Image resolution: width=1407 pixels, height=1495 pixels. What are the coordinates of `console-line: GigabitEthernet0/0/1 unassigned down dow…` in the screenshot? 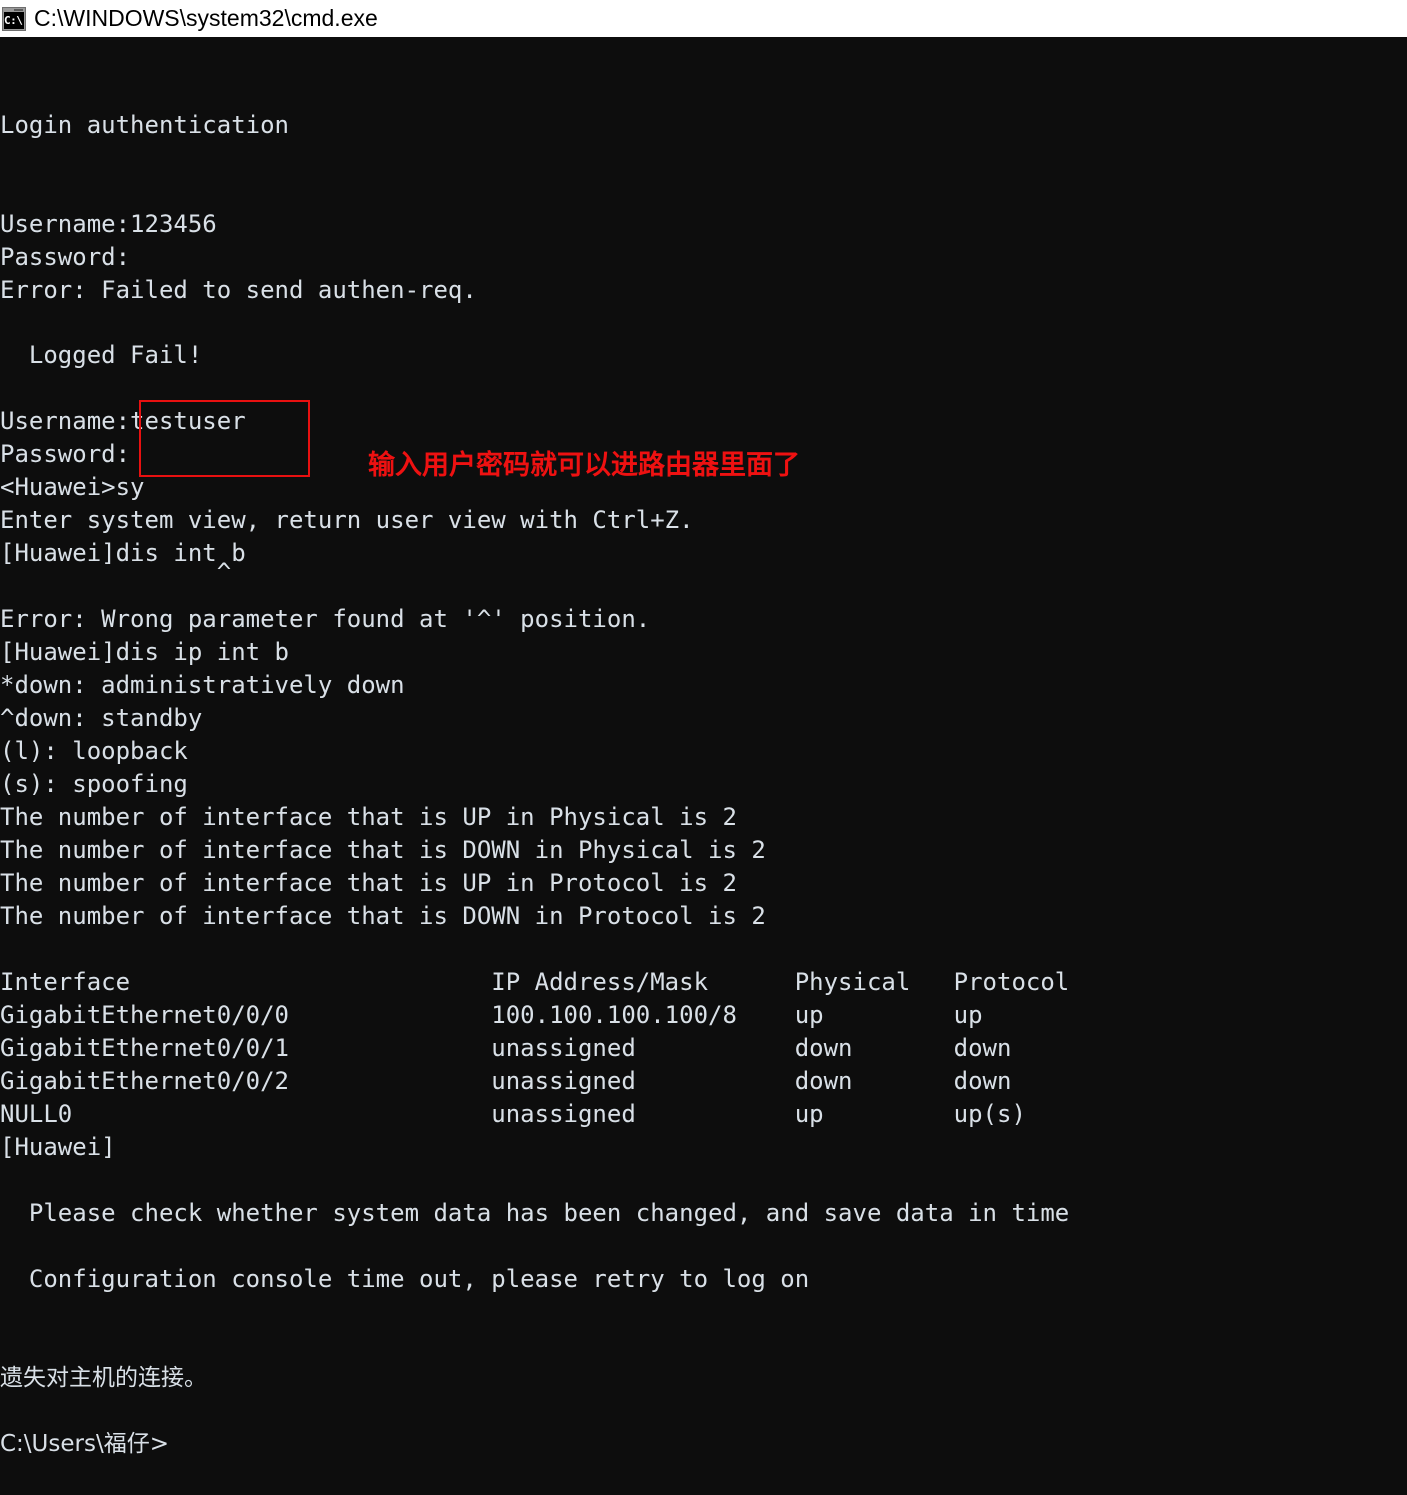 It's located at (506, 1048).